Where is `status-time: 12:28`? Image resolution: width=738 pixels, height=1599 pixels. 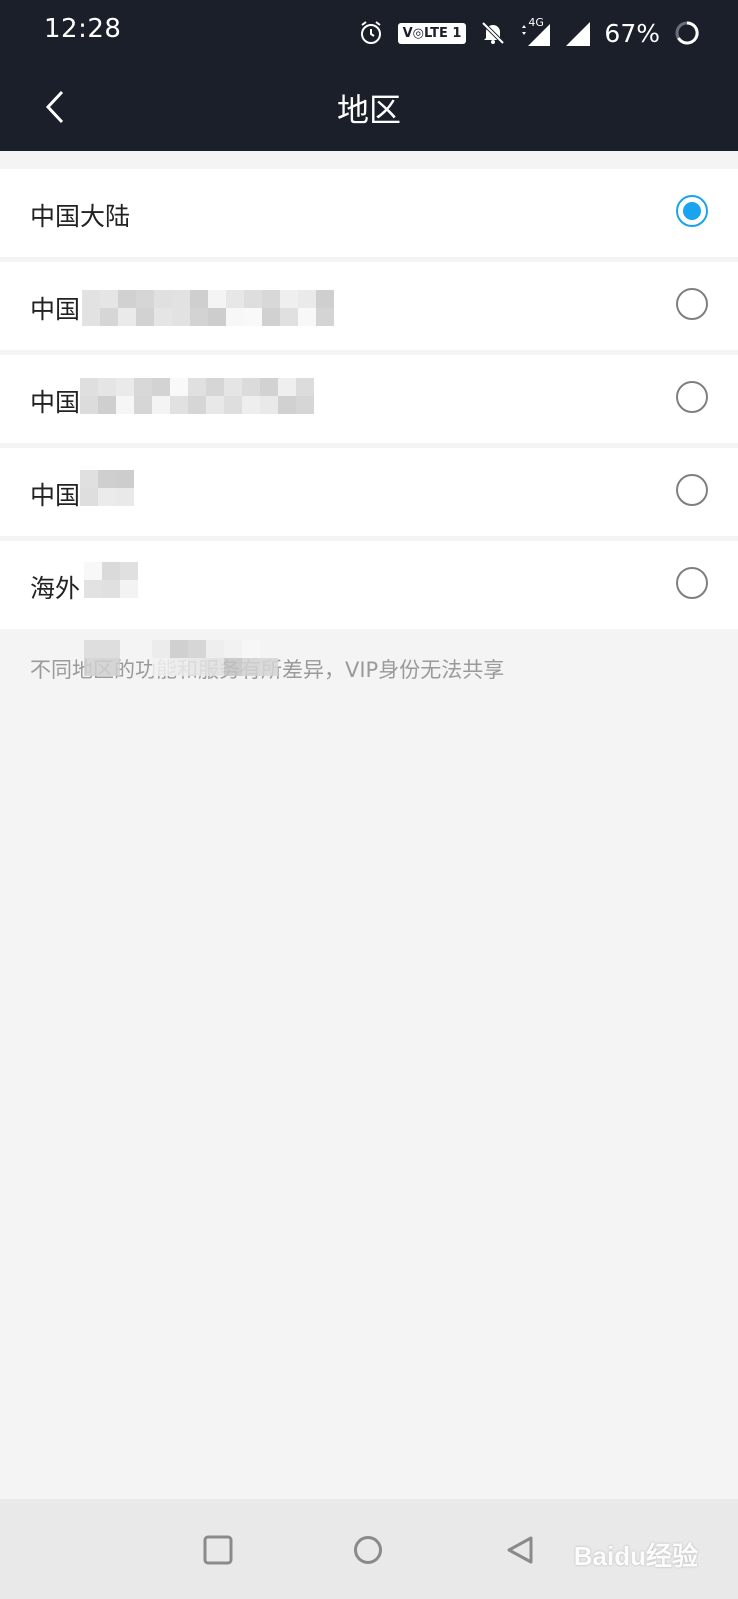
status-time: 12:28 is located at coordinates (83, 29).